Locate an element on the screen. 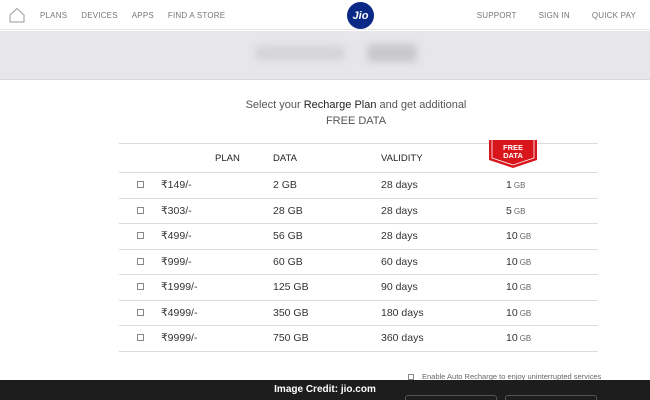  header-plan: PLAN is located at coordinates (217, 158).